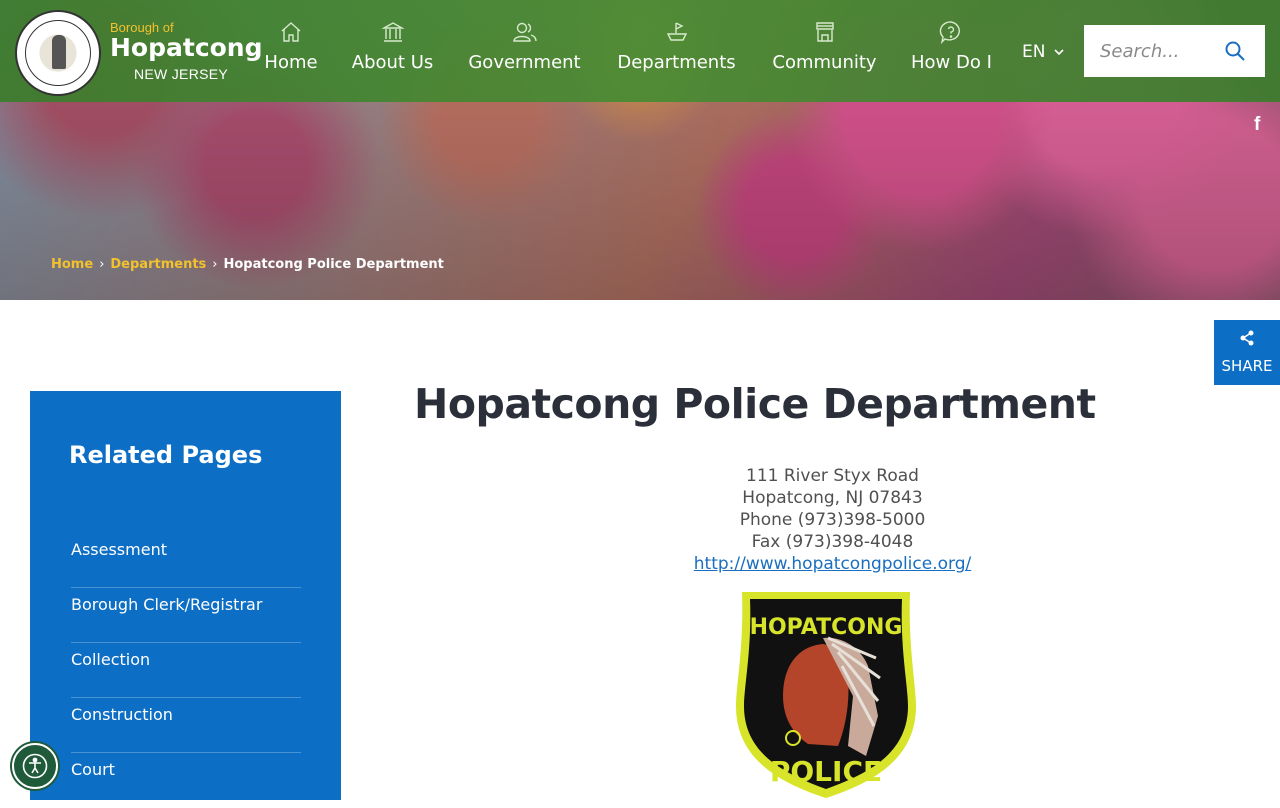 The image size is (1280, 808). I want to click on police-badge-image: HOPATCONG POLICE, so click(826, 695).